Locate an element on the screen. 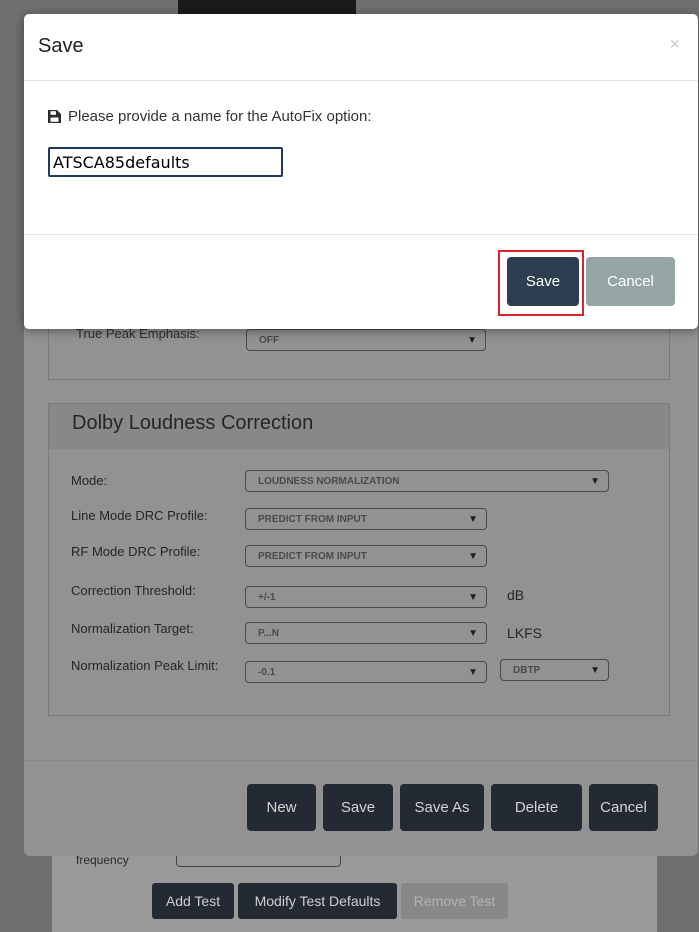 The height and width of the screenshot is (932, 699). rf-mode-drc-label: RF Mode DRC Profile: is located at coordinates (136, 551).